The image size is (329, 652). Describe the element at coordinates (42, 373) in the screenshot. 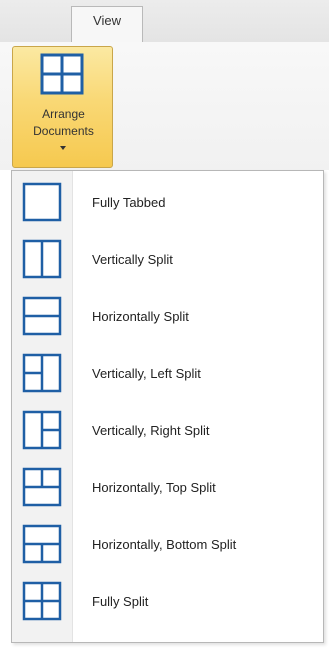

I see `layout-vertical-left-split-icon` at that location.